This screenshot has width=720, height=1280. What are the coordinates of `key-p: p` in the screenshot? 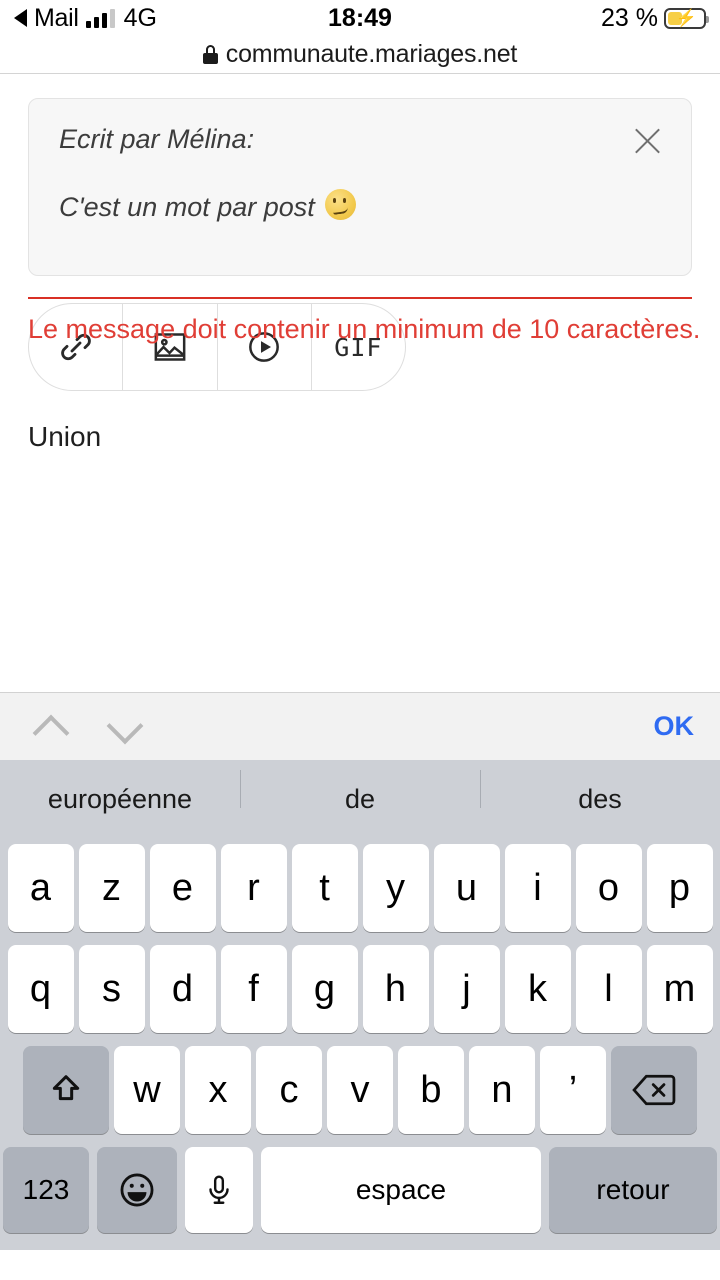 It's located at (679, 888).